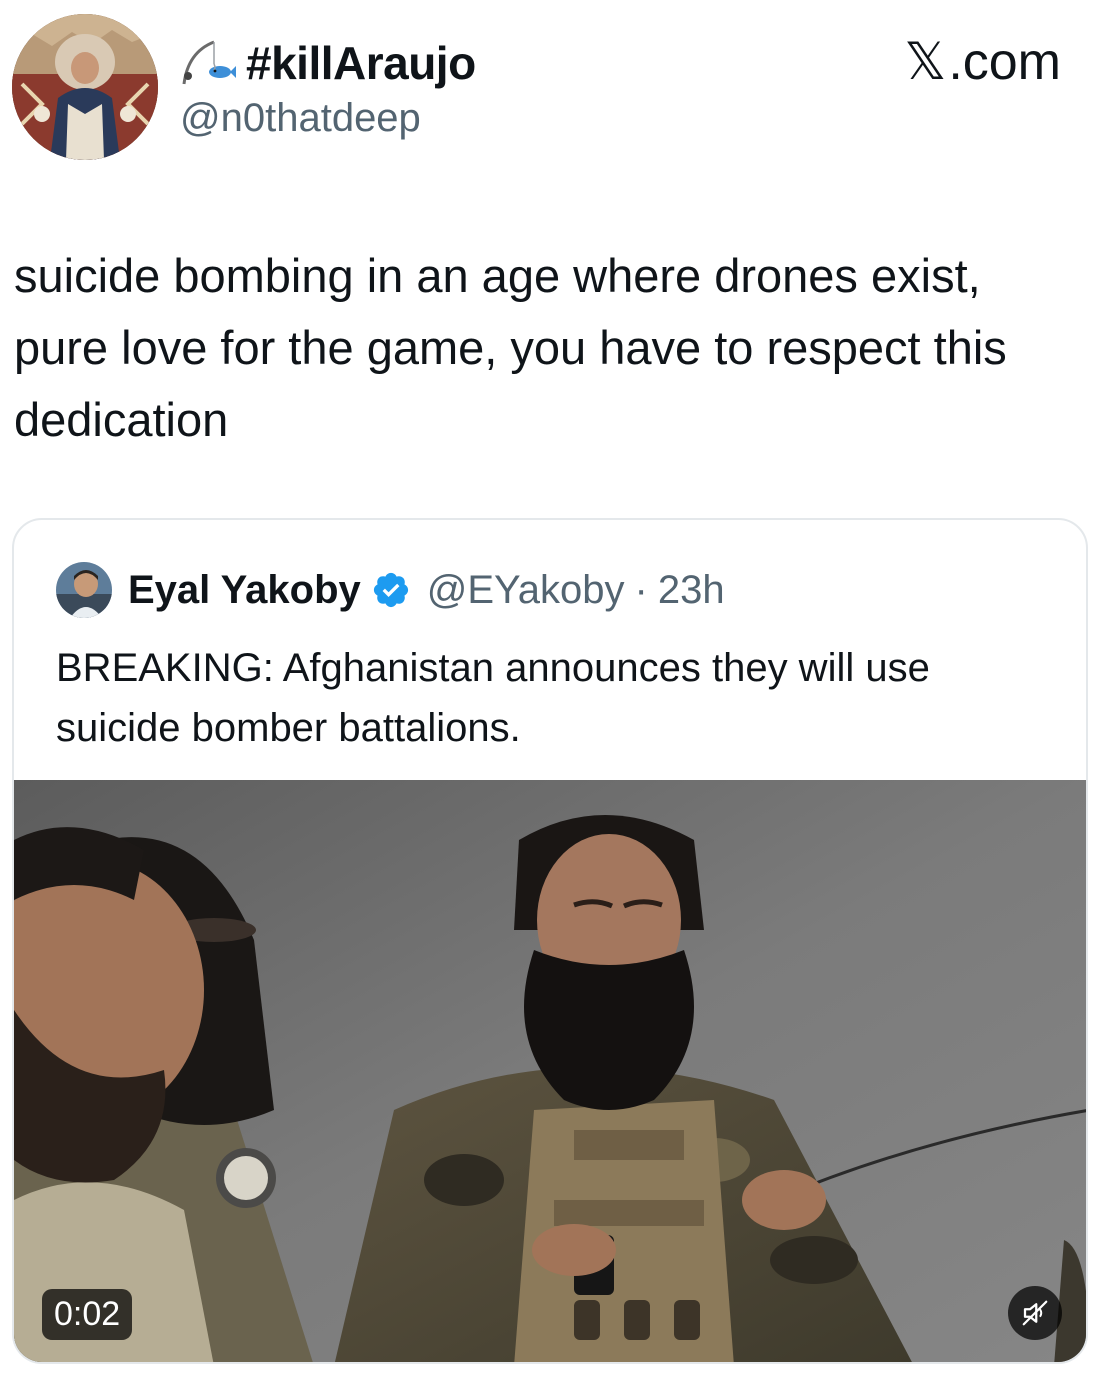 The width and height of the screenshot is (1103, 1377). I want to click on quoted-author-avatar, so click(84, 590).